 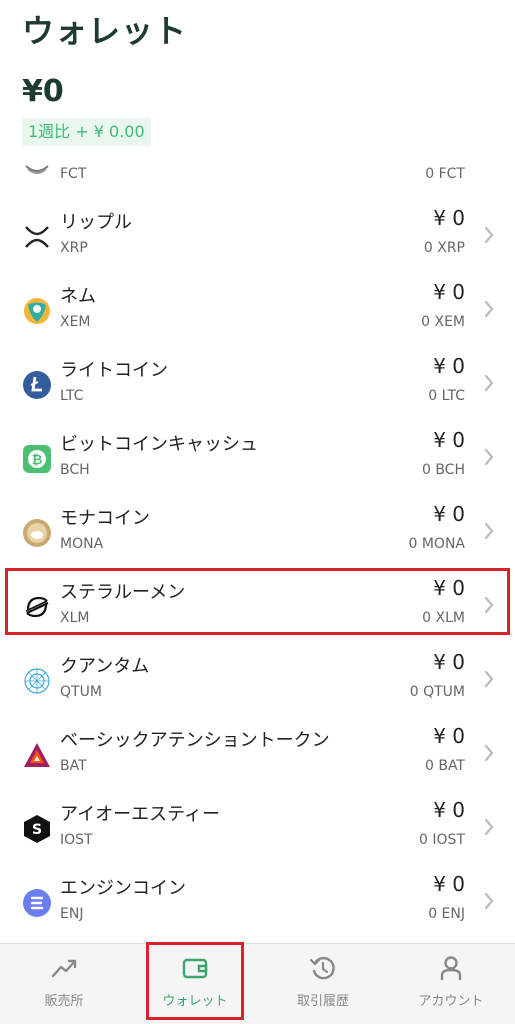 What do you see at coordinates (443, 322) in the screenshot?
I see `coin-amount: 0 XEM` at bounding box center [443, 322].